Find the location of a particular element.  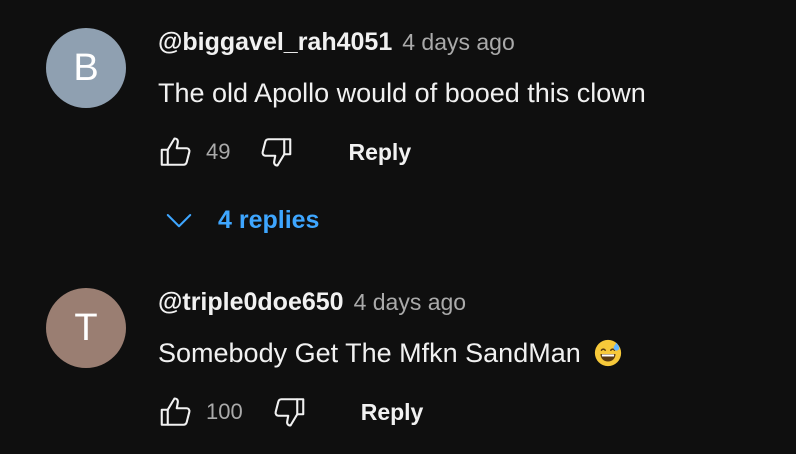

replies-count-label: 4 replies is located at coordinates (269, 219).